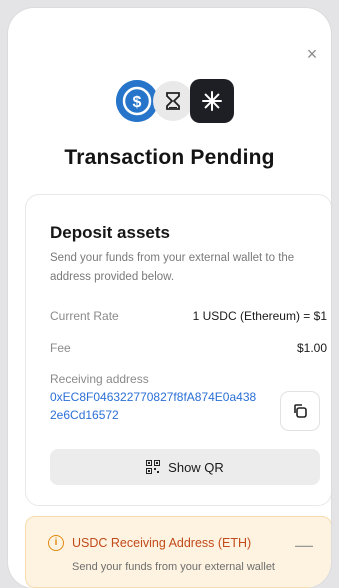  What do you see at coordinates (99, 379) in the screenshot?
I see `receiving-address-label: Receiving address` at bounding box center [99, 379].